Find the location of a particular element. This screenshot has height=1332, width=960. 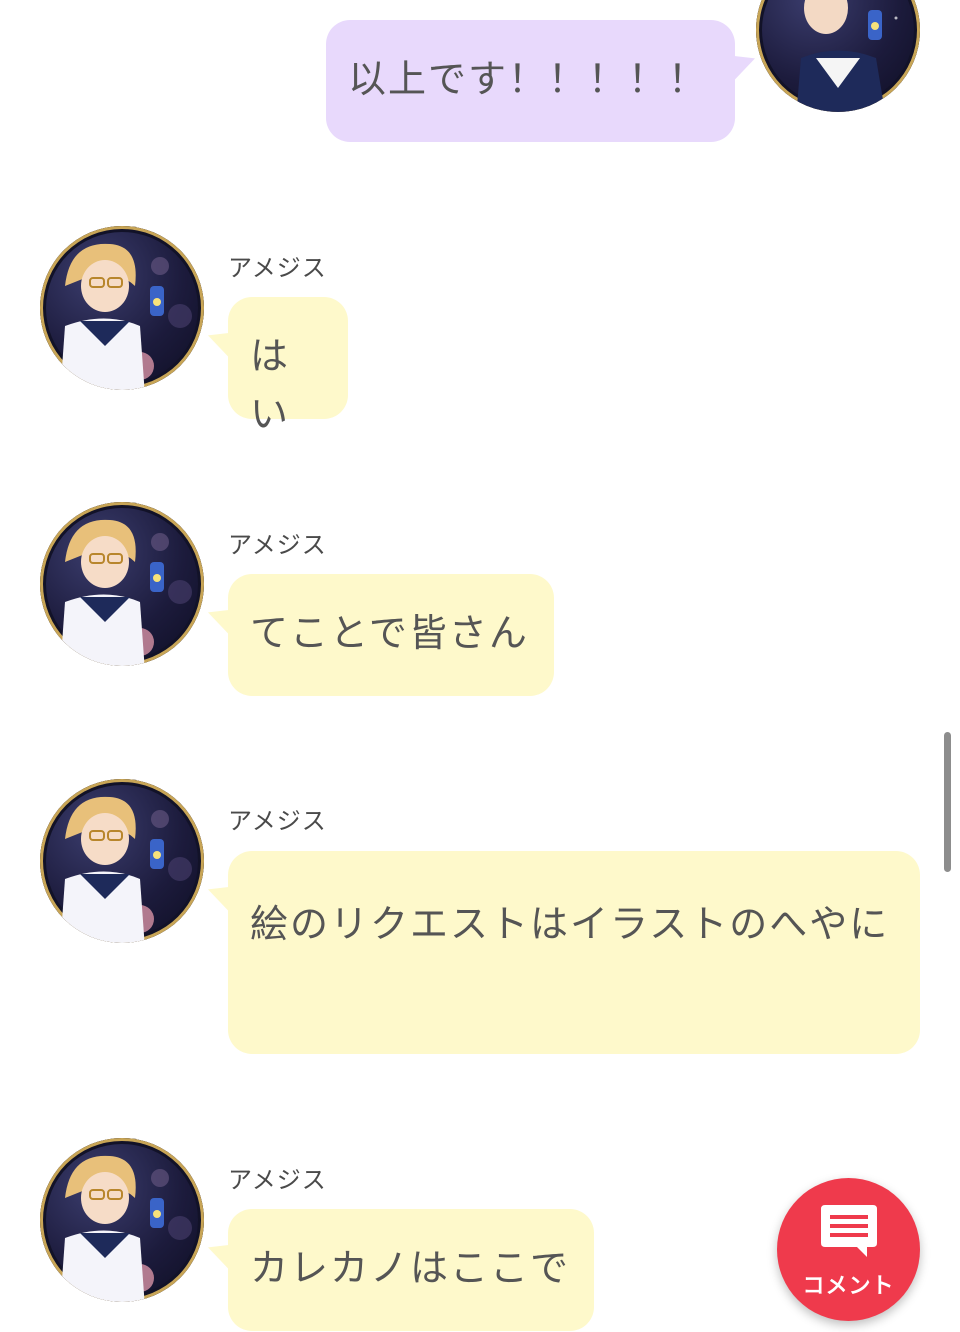

own-avatar is located at coordinates (838, 56).